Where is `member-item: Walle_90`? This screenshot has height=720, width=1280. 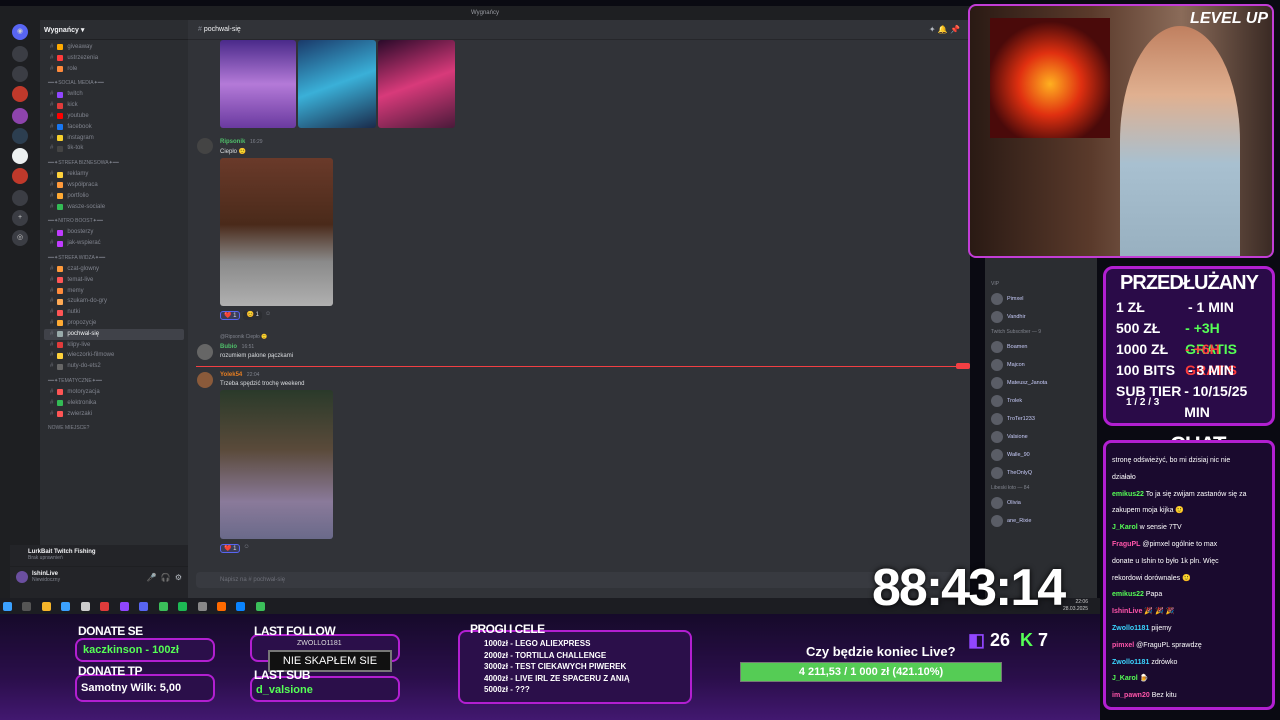
member-item: Walle_90 is located at coordinates (1041, 455).